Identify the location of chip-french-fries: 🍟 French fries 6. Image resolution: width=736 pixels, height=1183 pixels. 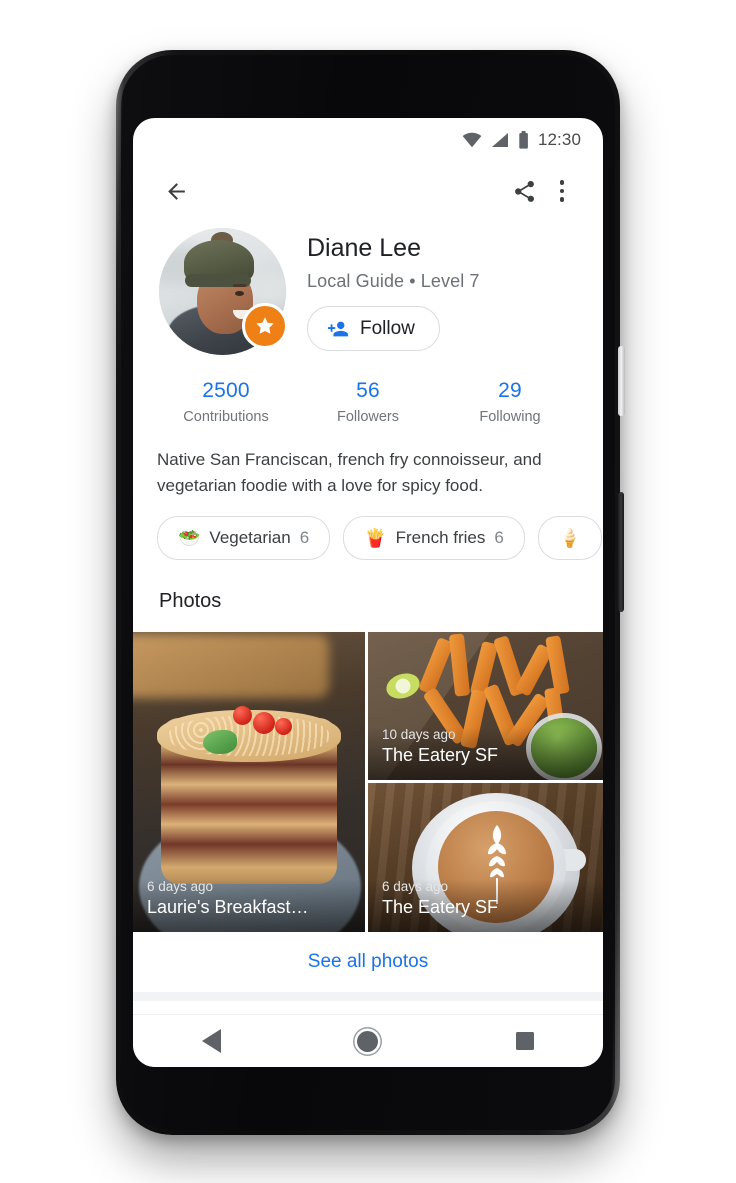
(434, 538).